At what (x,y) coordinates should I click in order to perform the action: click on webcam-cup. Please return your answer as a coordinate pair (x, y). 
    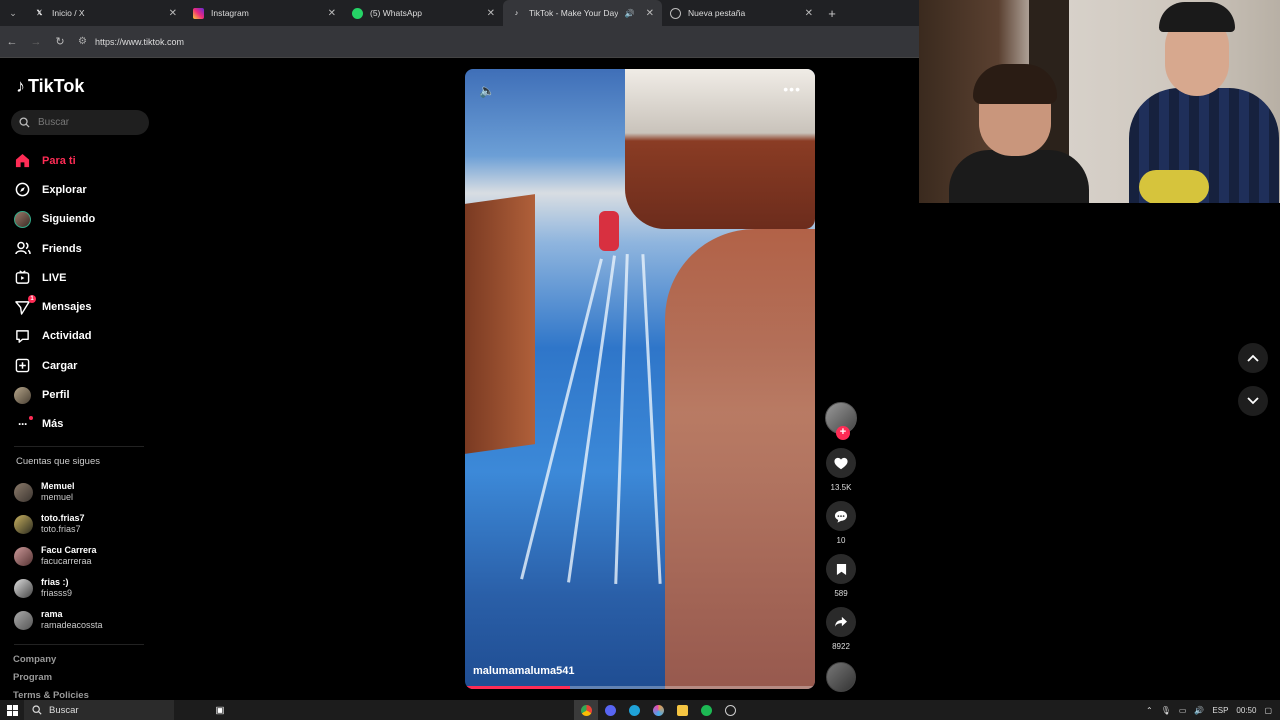
    Looking at the image, I should click on (1174, 186).